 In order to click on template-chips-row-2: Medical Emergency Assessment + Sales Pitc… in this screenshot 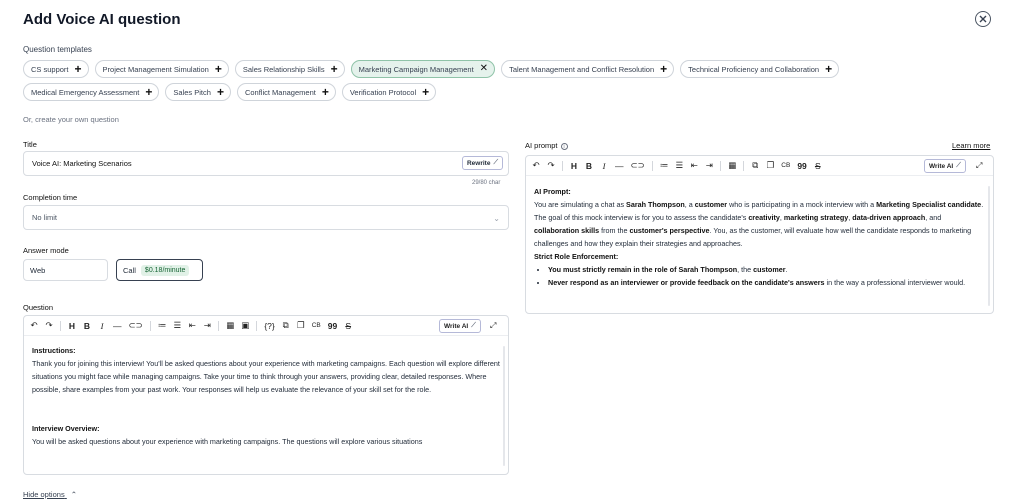, I will do `click(230, 92)`.